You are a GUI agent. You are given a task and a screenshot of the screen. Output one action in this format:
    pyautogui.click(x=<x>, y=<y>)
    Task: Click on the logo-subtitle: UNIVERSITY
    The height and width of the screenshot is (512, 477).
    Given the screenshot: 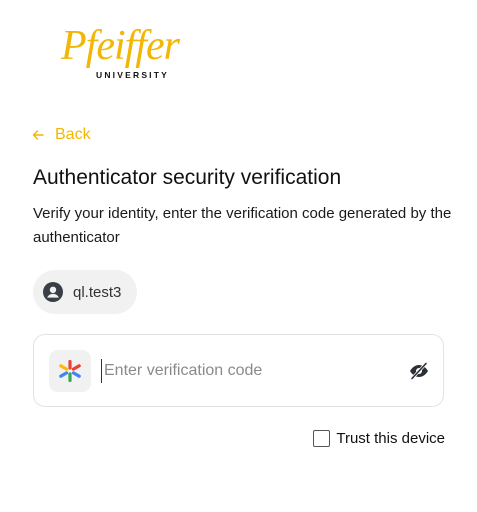 What is the action you would take?
    pyautogui.click(x=133, y=75)
    